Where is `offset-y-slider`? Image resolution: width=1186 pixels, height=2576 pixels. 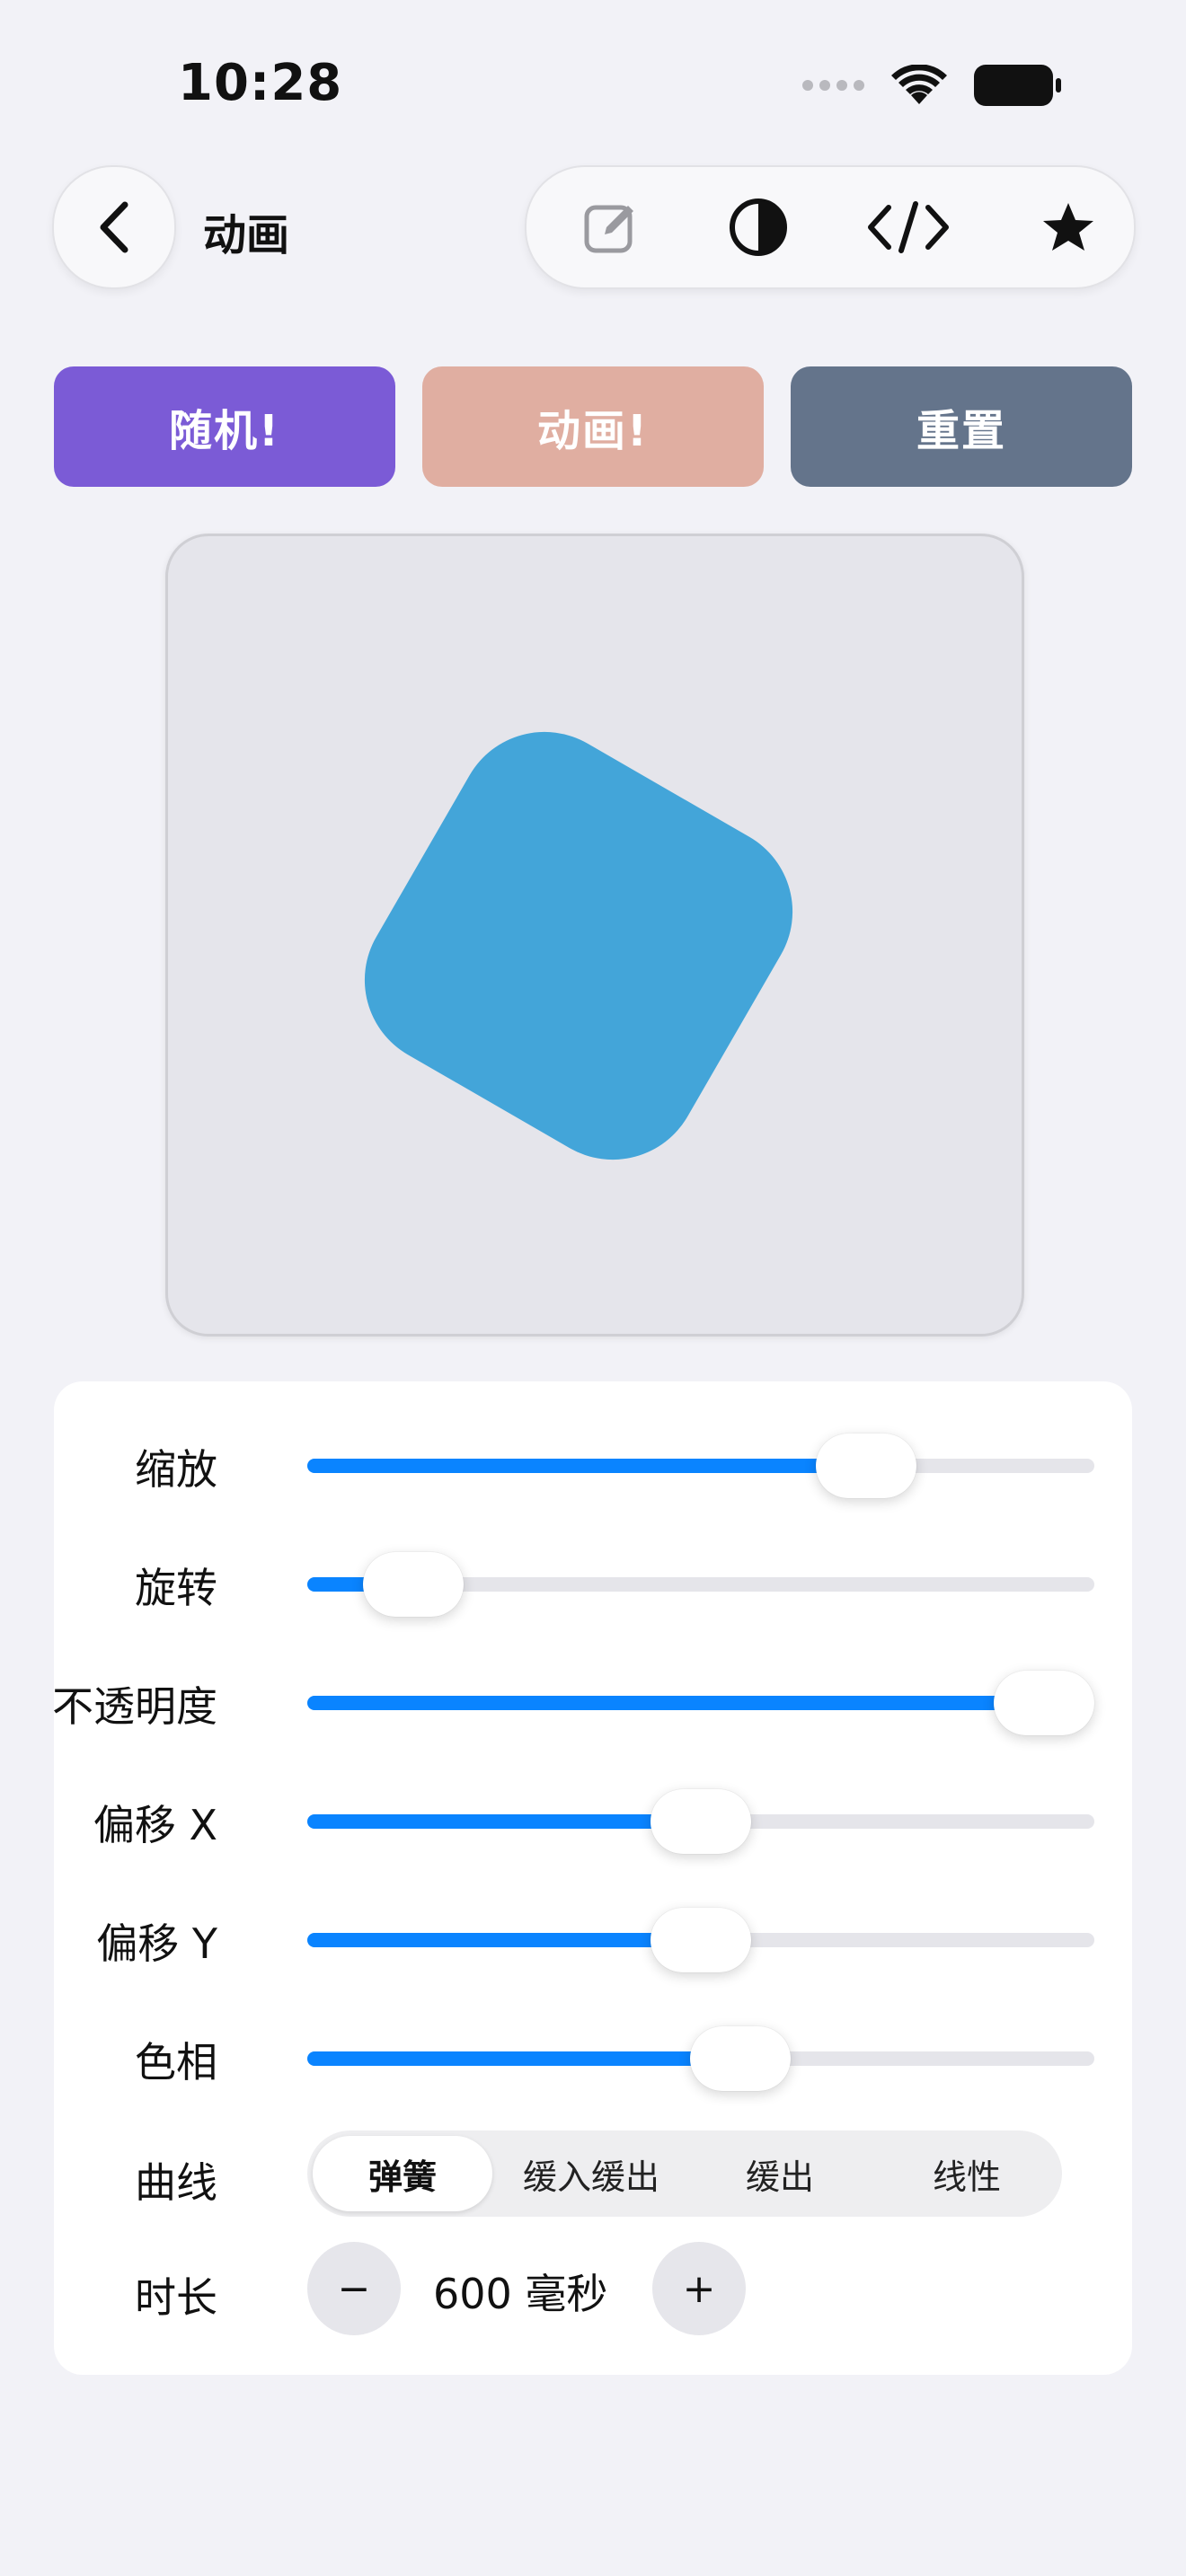
offset-y-slider is located at coordinates (700, 1940).